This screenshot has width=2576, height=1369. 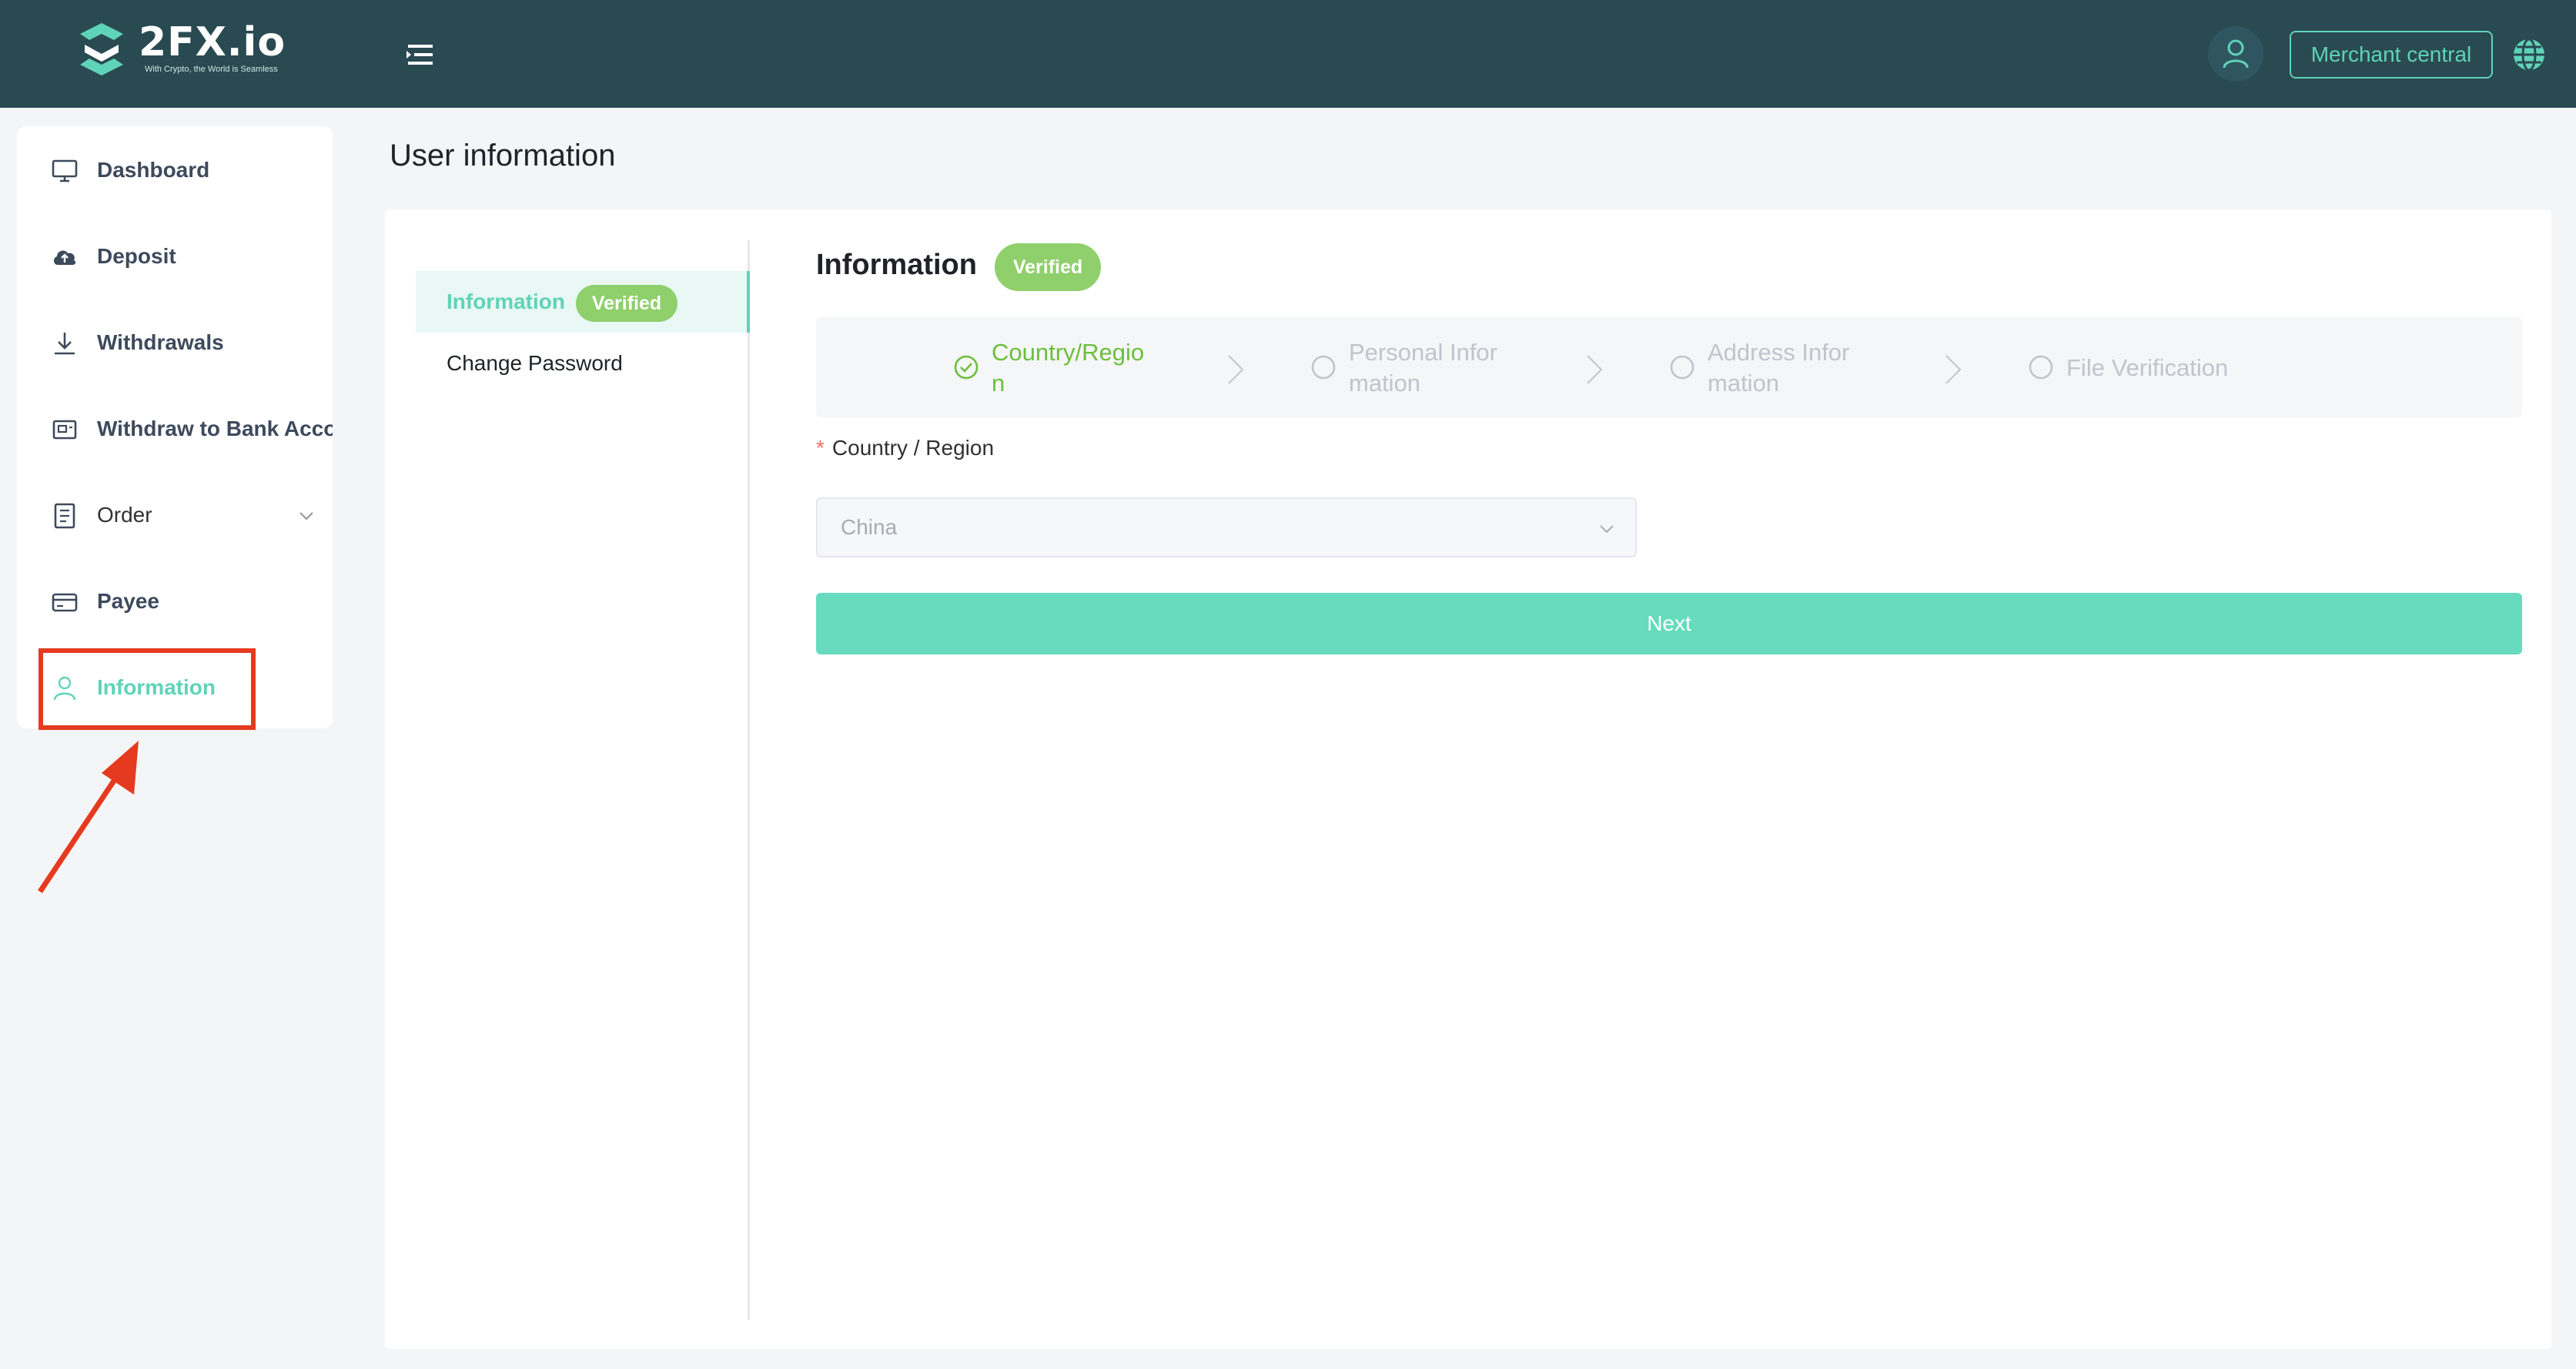 I want to click on country-region-select: China, so click(x=1226, y=527).